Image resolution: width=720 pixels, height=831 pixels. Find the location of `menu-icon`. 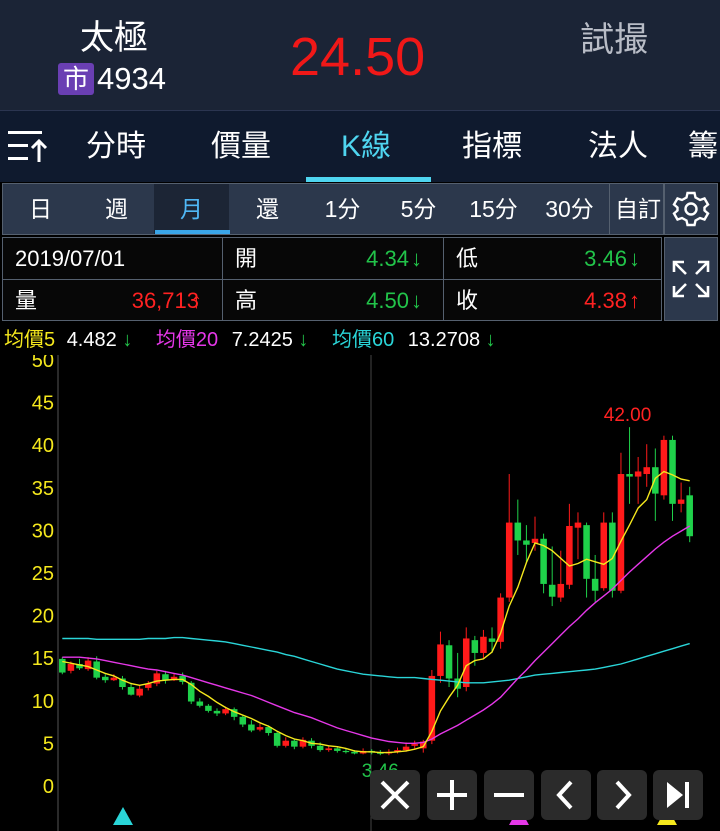

menu-icon is located at coordinates (27, 147).